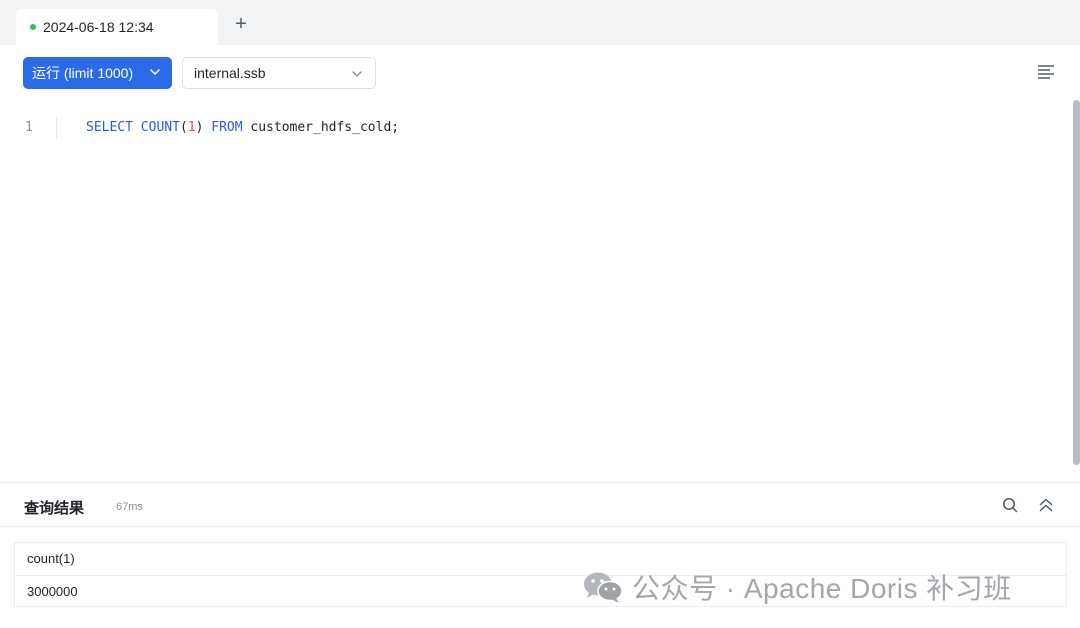 Image resolution: width=1080 pixels, height=628 pixels. Describe the element at coordinates (227, 127) in the screenshot. I see `keyword-from: FROM` at that location.